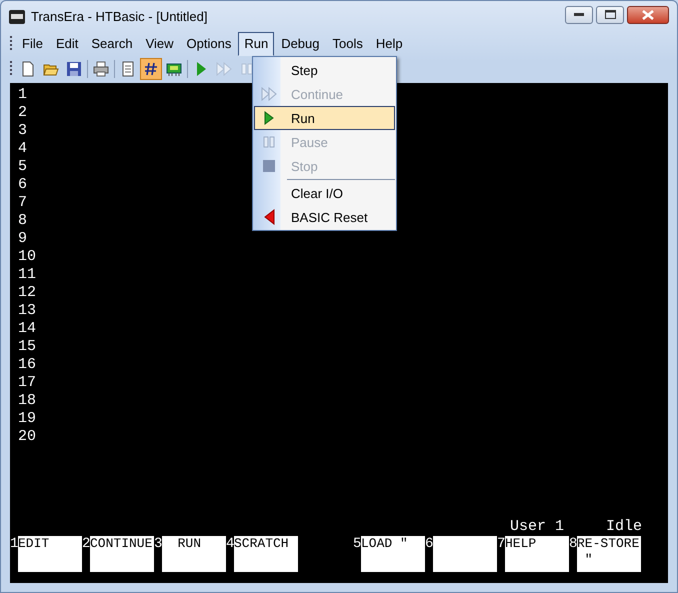 The width and height of the screenshot is (678, 593). What do you see at coordinates (23, 113) in the screenshot?
I see `line-number: 2` at bounding box center [23, 113].